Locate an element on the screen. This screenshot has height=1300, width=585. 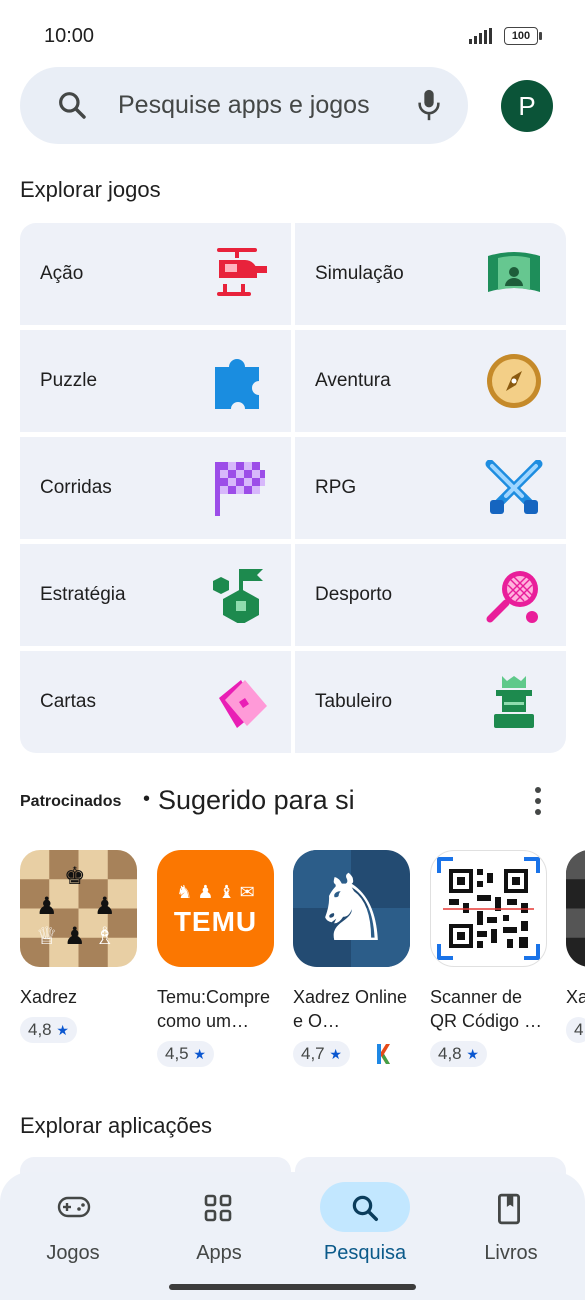
puzzle-piece-icon is located at coordinates (237, 384).